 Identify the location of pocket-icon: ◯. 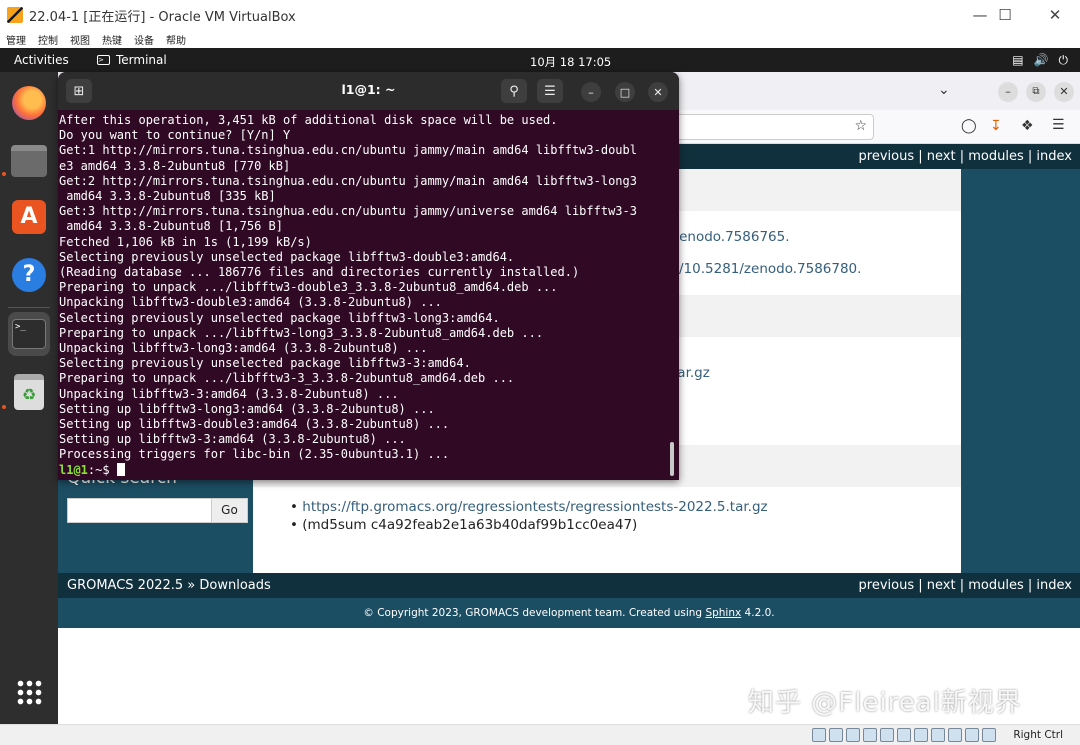
(969, 126).